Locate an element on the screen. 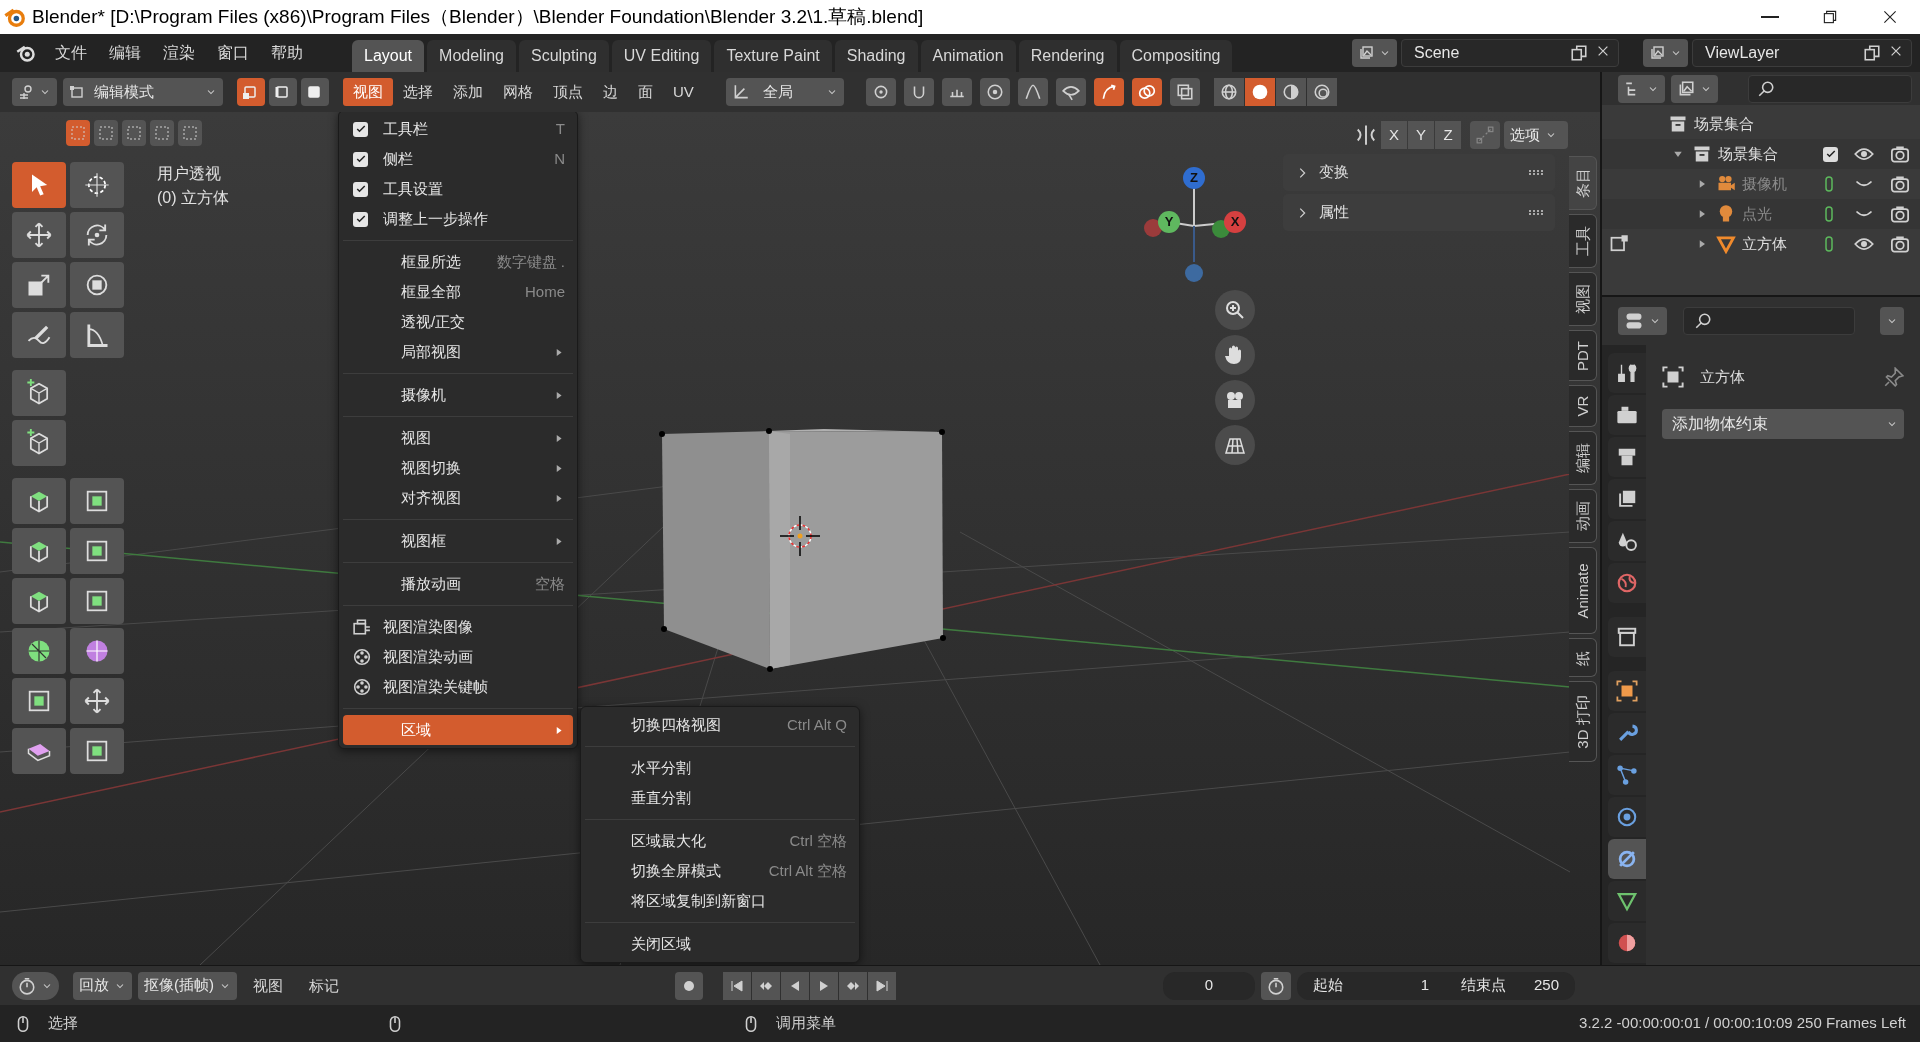 Image resolution: width=1920 pixels, height=1042 pixels. outliner-item: 点光 is located at coordinates (1757, 214).